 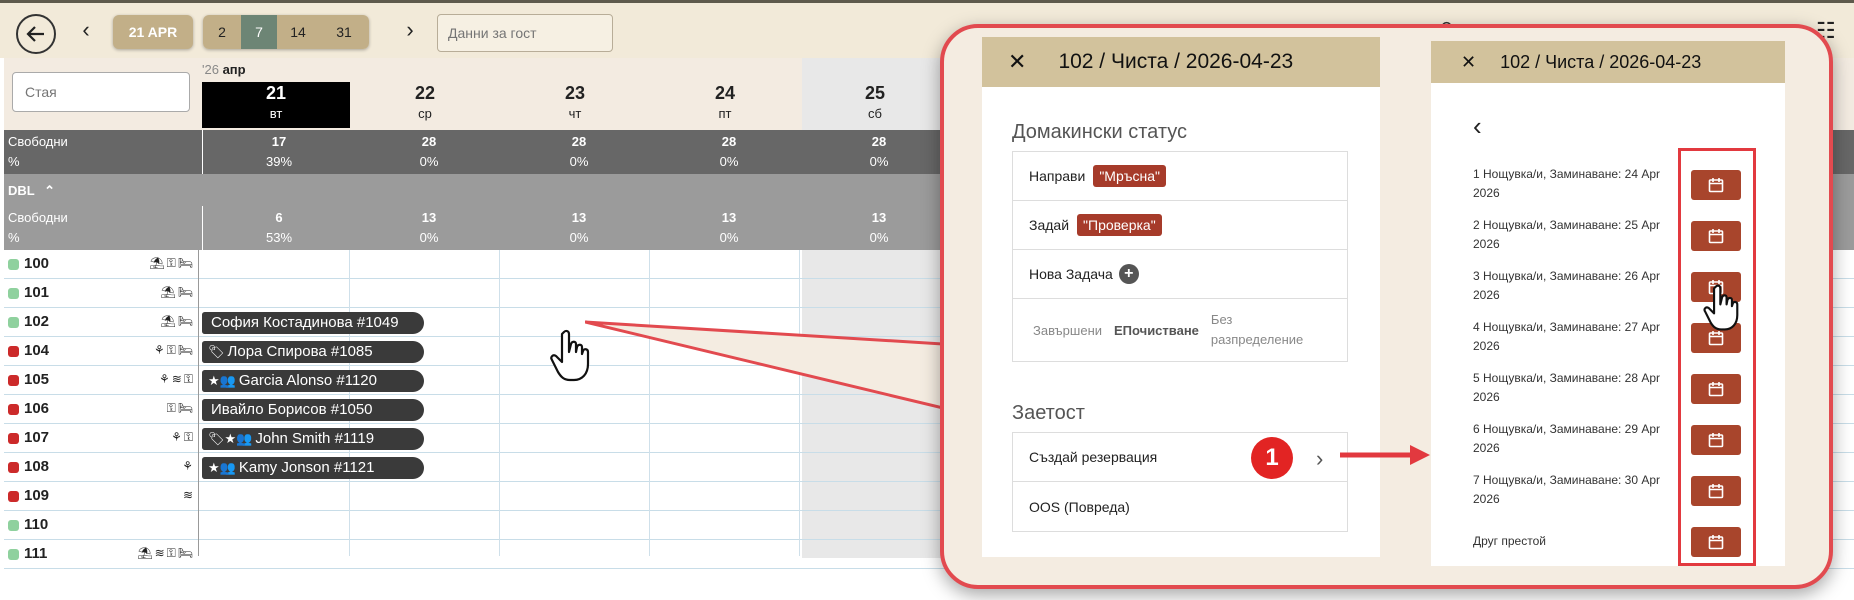 I want to click on make-status-row: Направи "Мръсна", so click(x=1180, y=176).